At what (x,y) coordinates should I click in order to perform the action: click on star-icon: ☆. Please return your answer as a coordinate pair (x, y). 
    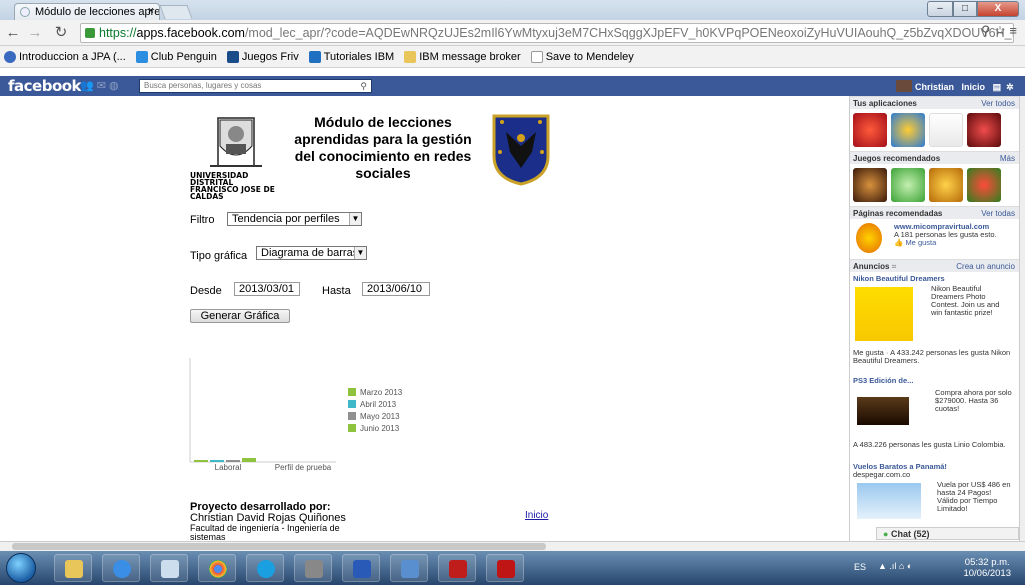
    Looking at the image, I should click on (1000, 30).